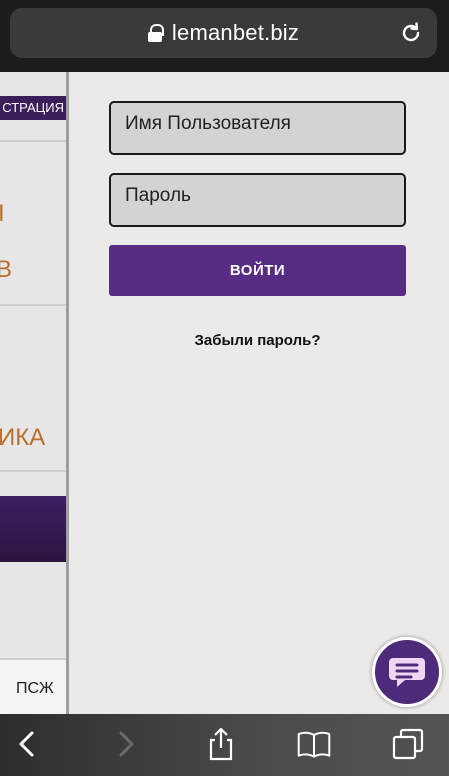  I want to click on promo-banner, so click(34, 529).